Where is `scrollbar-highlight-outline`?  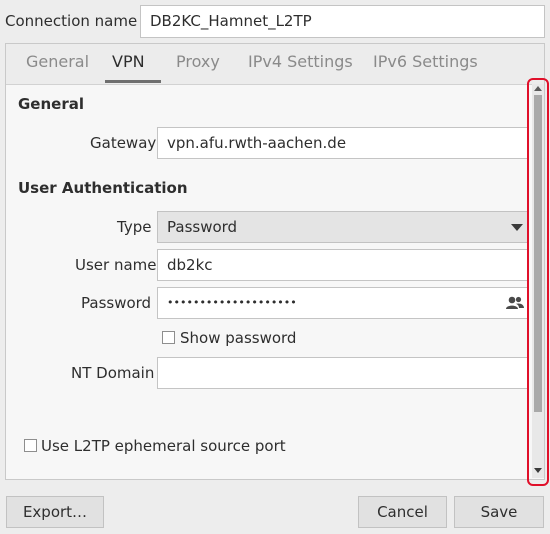 scrollbar-highlight-outline is located at coordinates (538, 282).